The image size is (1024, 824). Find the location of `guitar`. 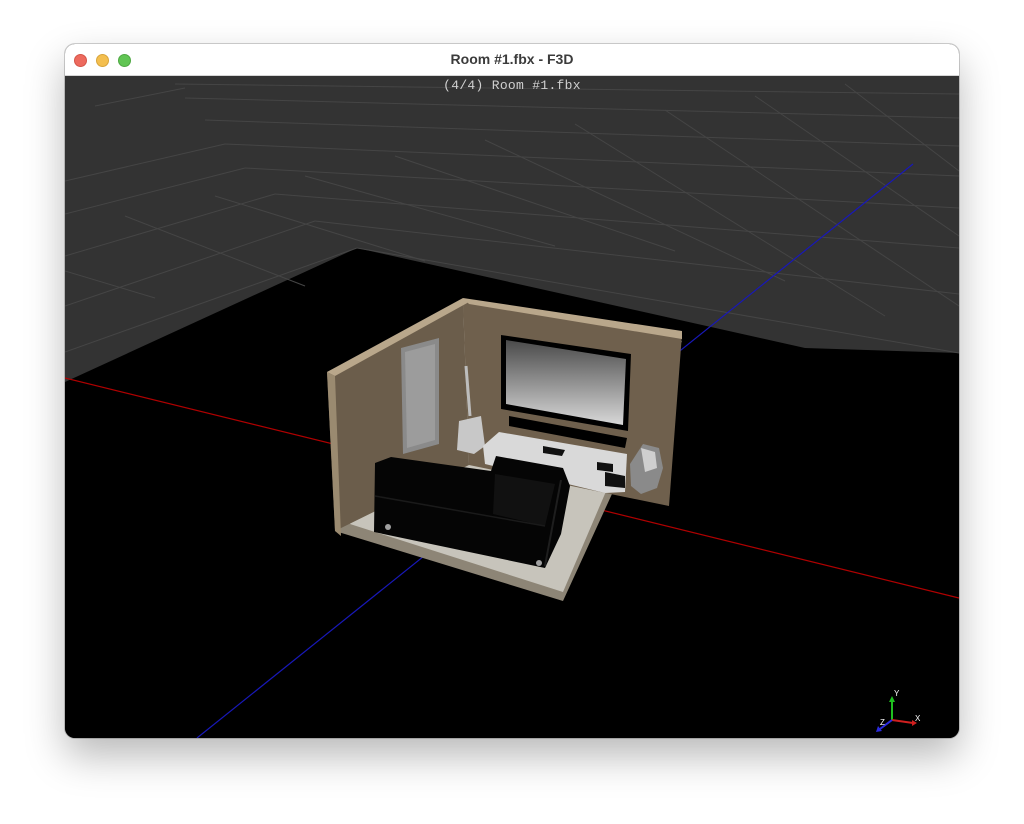

guitar is located at coordinates (471, 435).